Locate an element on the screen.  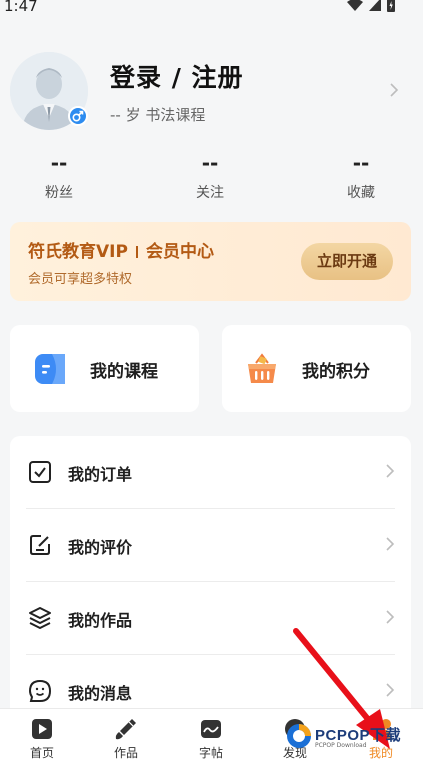
tab-home: 首页 is located at coordinates (42, 738).